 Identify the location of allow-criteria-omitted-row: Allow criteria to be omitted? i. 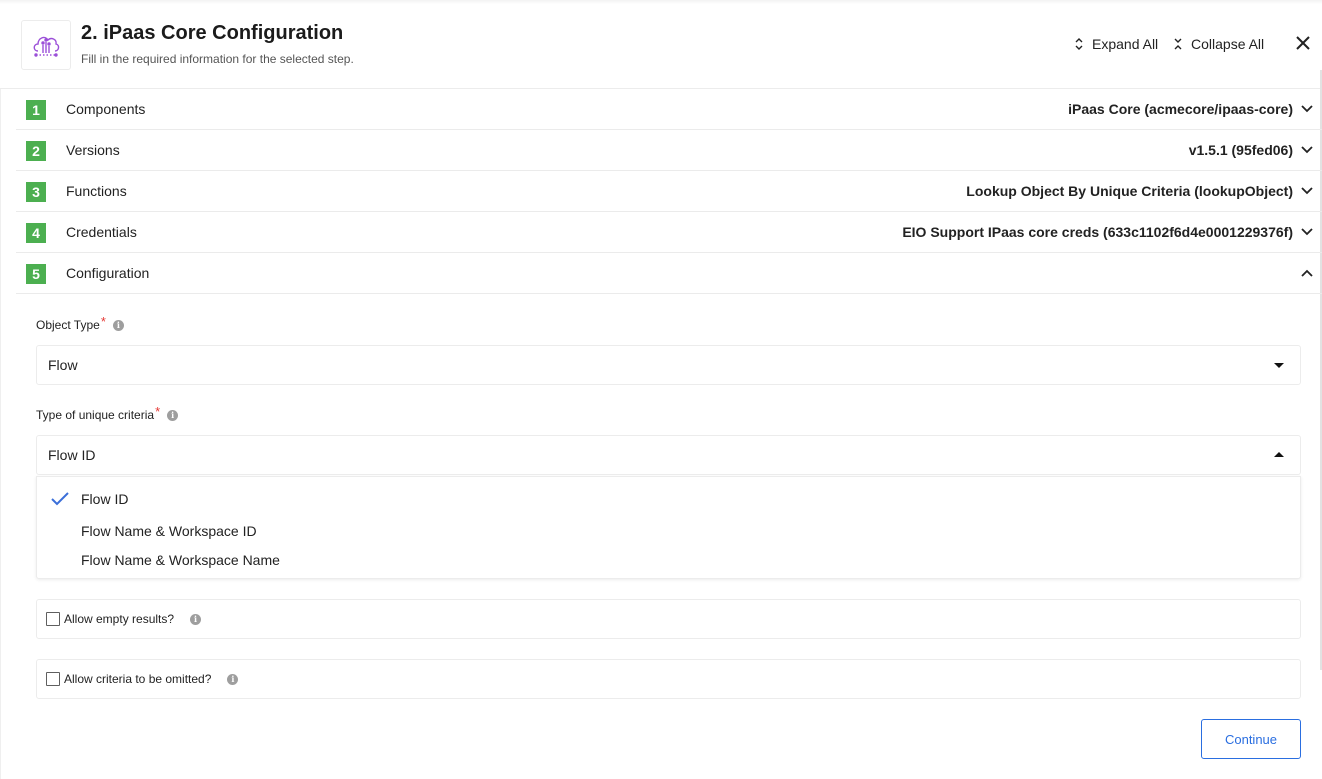
(668, 679).